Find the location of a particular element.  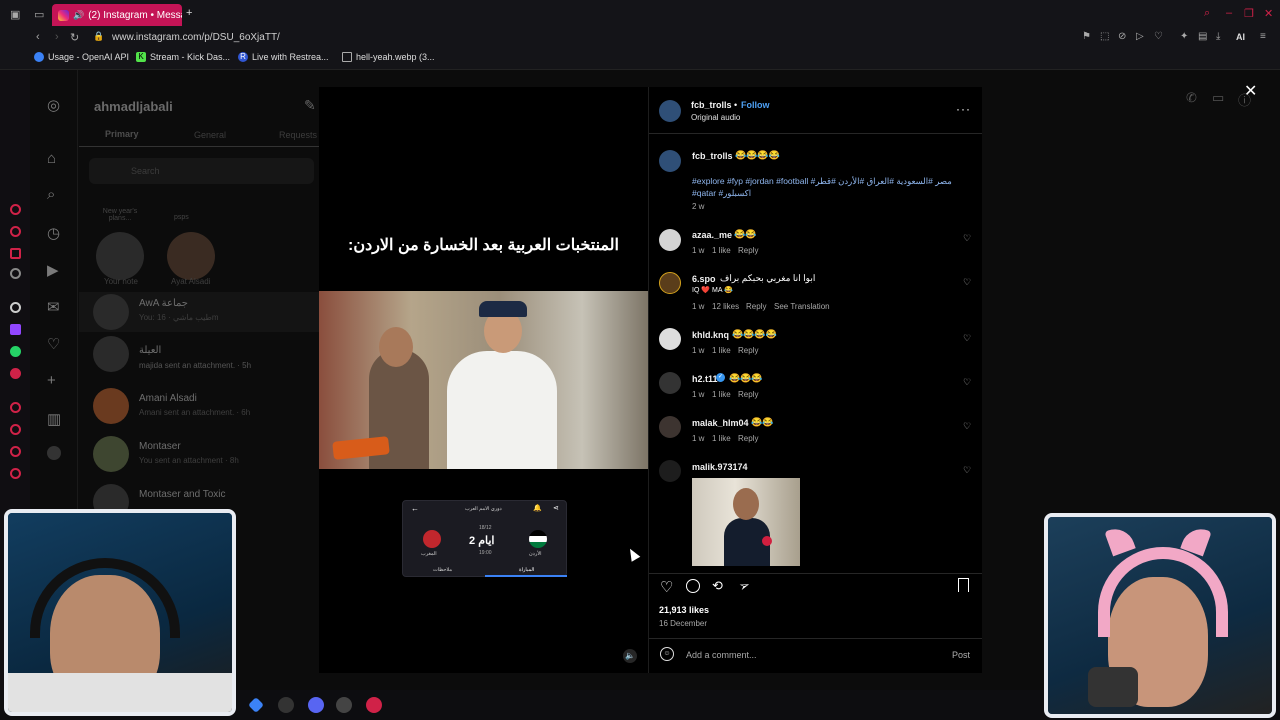

discord-icon is located at coordinates (316, 705).